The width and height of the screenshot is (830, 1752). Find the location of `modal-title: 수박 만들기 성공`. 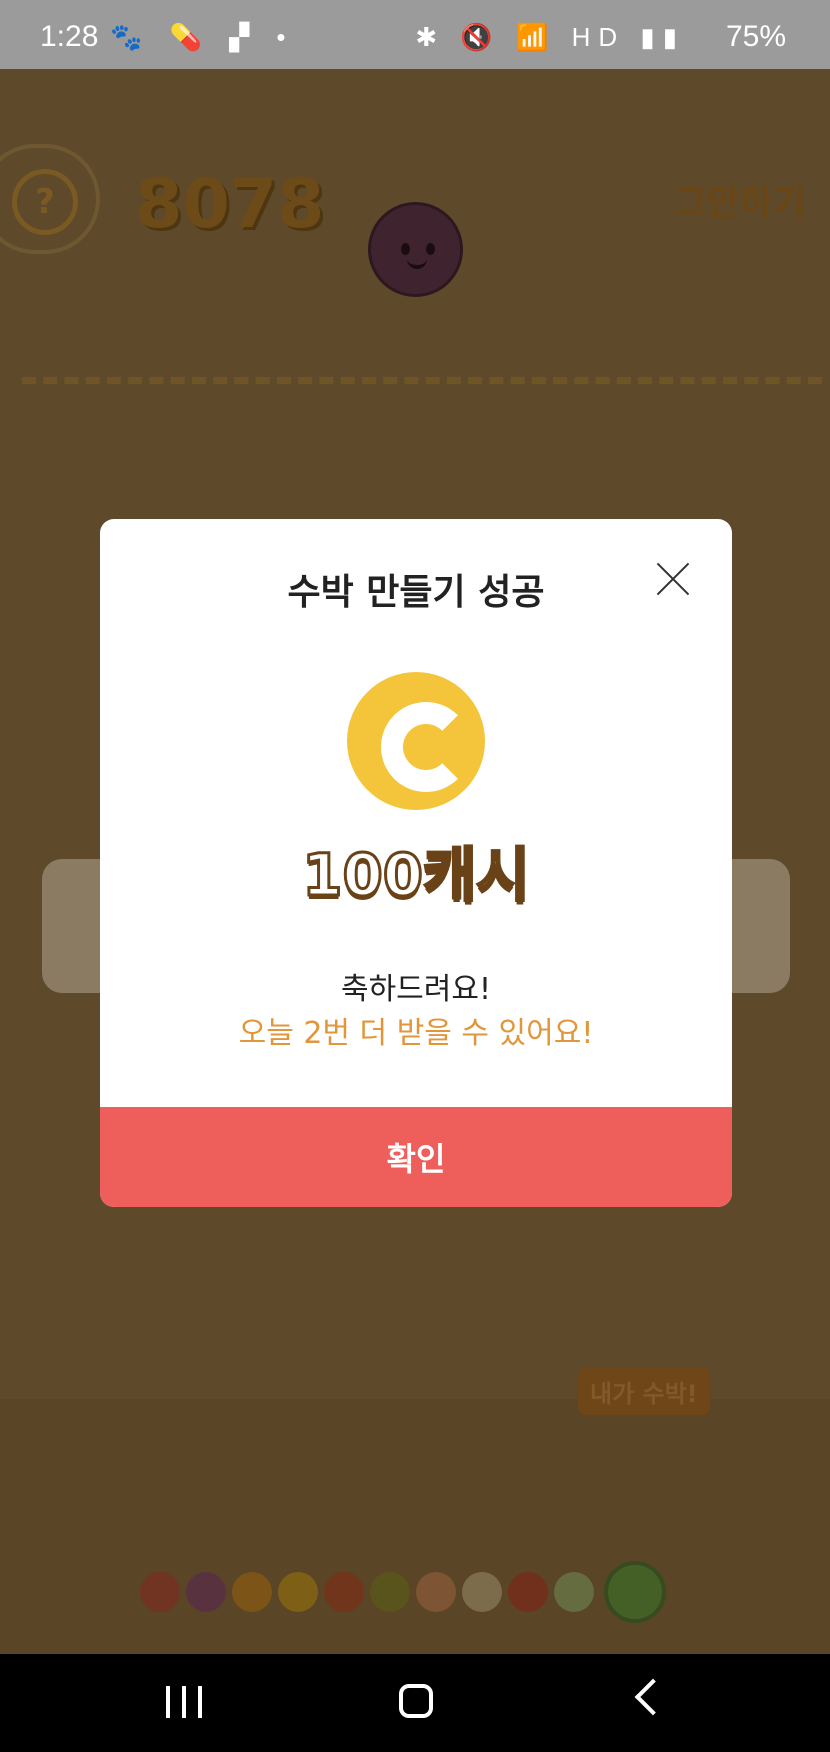

modal-title: 수박 만들기 성공 is located at coordinates (416, 592).